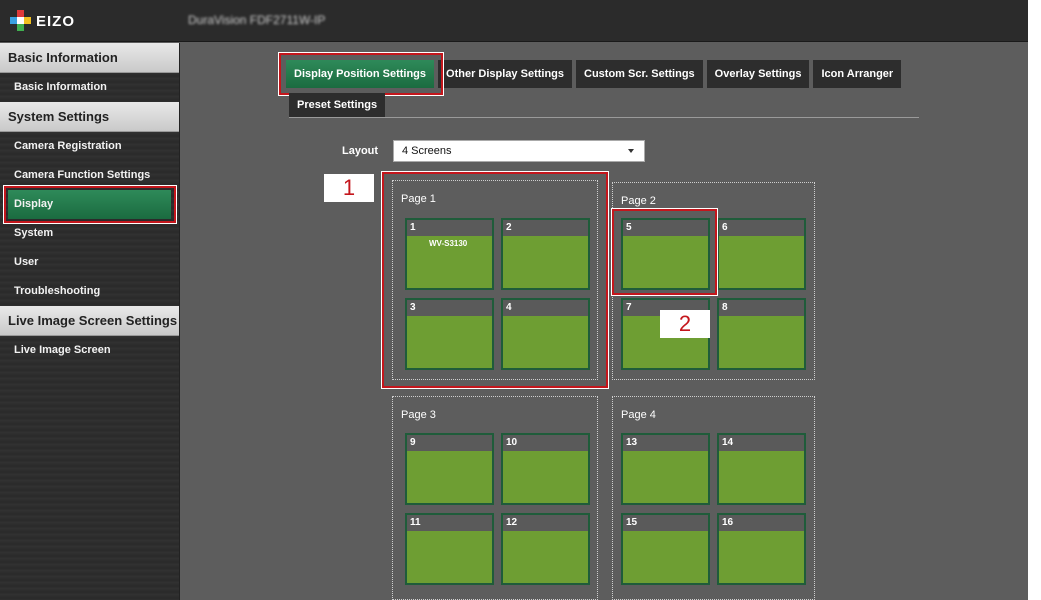 The width and height of the screenshot is (1041, 600). Describe the element at coordinates (665, 523) in the screenshot. I see `screen-number: 15` at that location.